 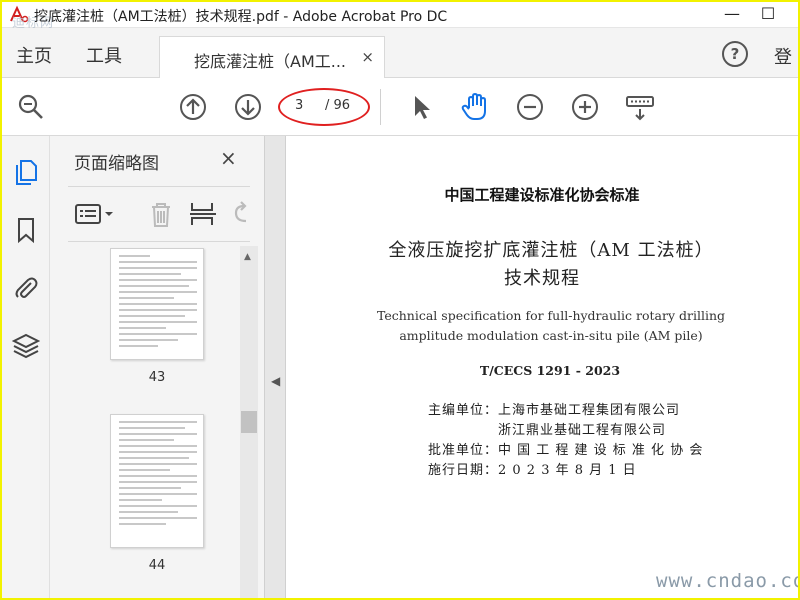 I want to click on maximize-button: ☐, so click(x=768, y=15).